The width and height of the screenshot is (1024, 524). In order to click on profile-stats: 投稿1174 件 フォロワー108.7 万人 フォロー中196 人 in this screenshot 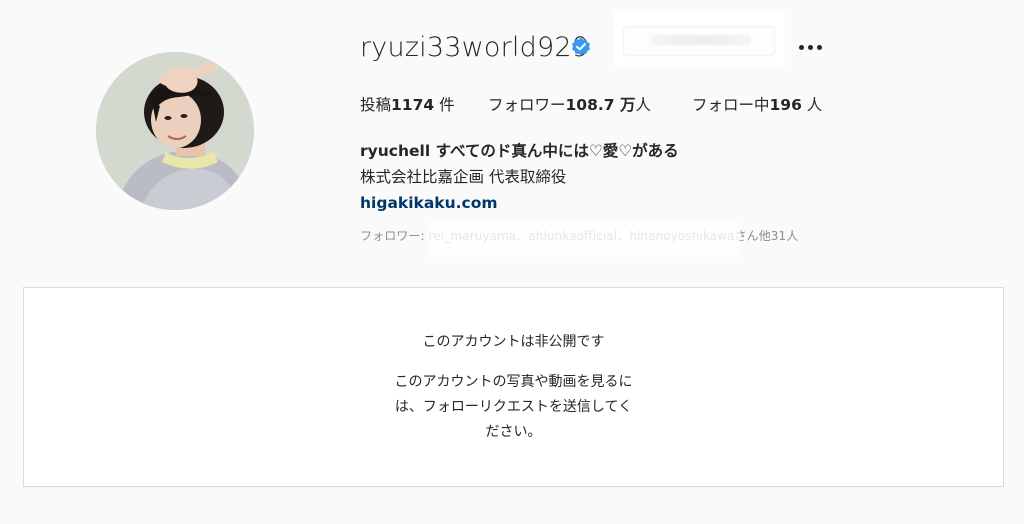, I will do `click(591, 105)`.